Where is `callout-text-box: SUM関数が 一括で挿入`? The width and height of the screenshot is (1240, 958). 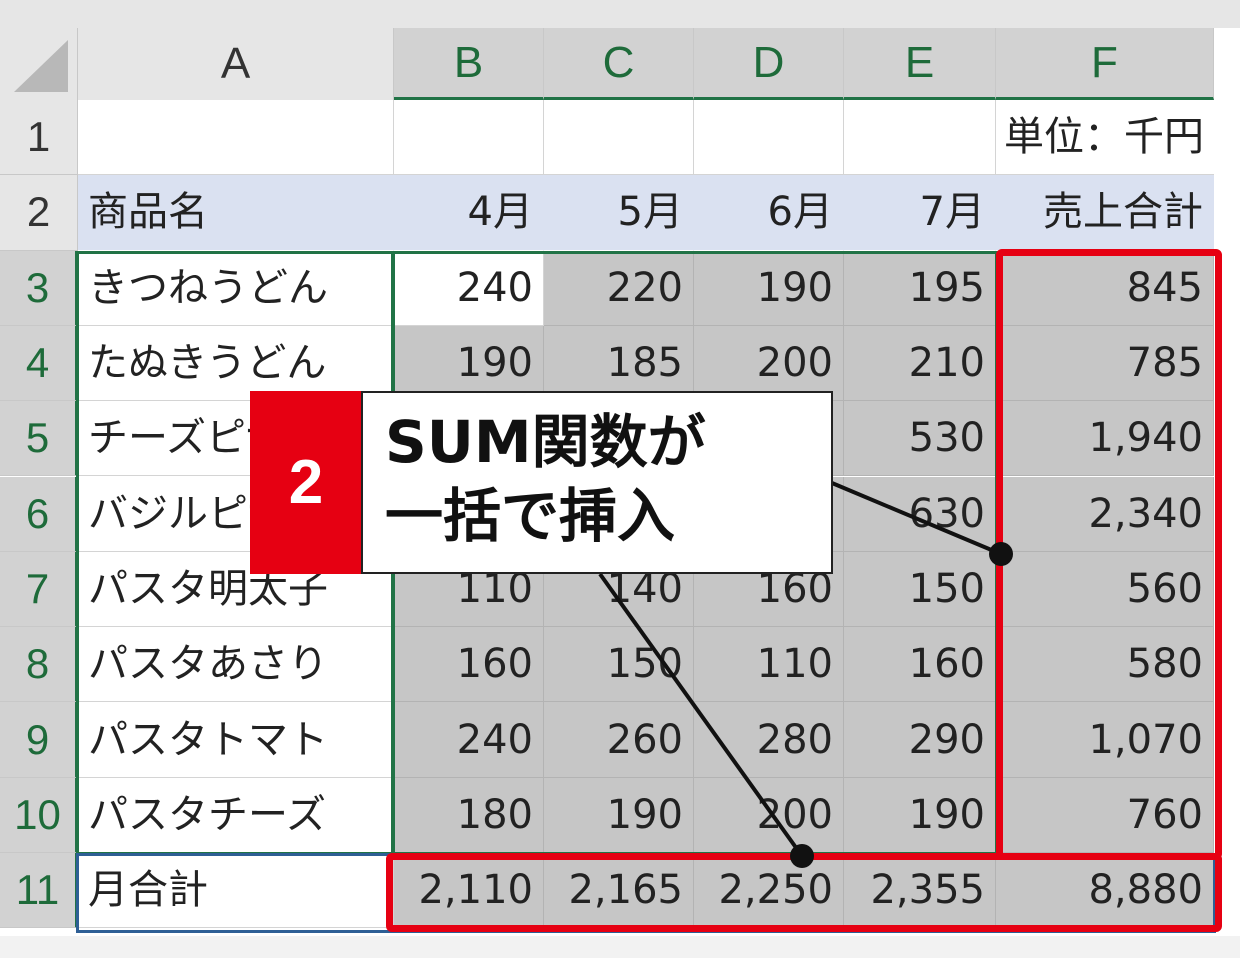
callout-text-box: SUM関数が 一括で挿入 is located at coordinates (597, 482).